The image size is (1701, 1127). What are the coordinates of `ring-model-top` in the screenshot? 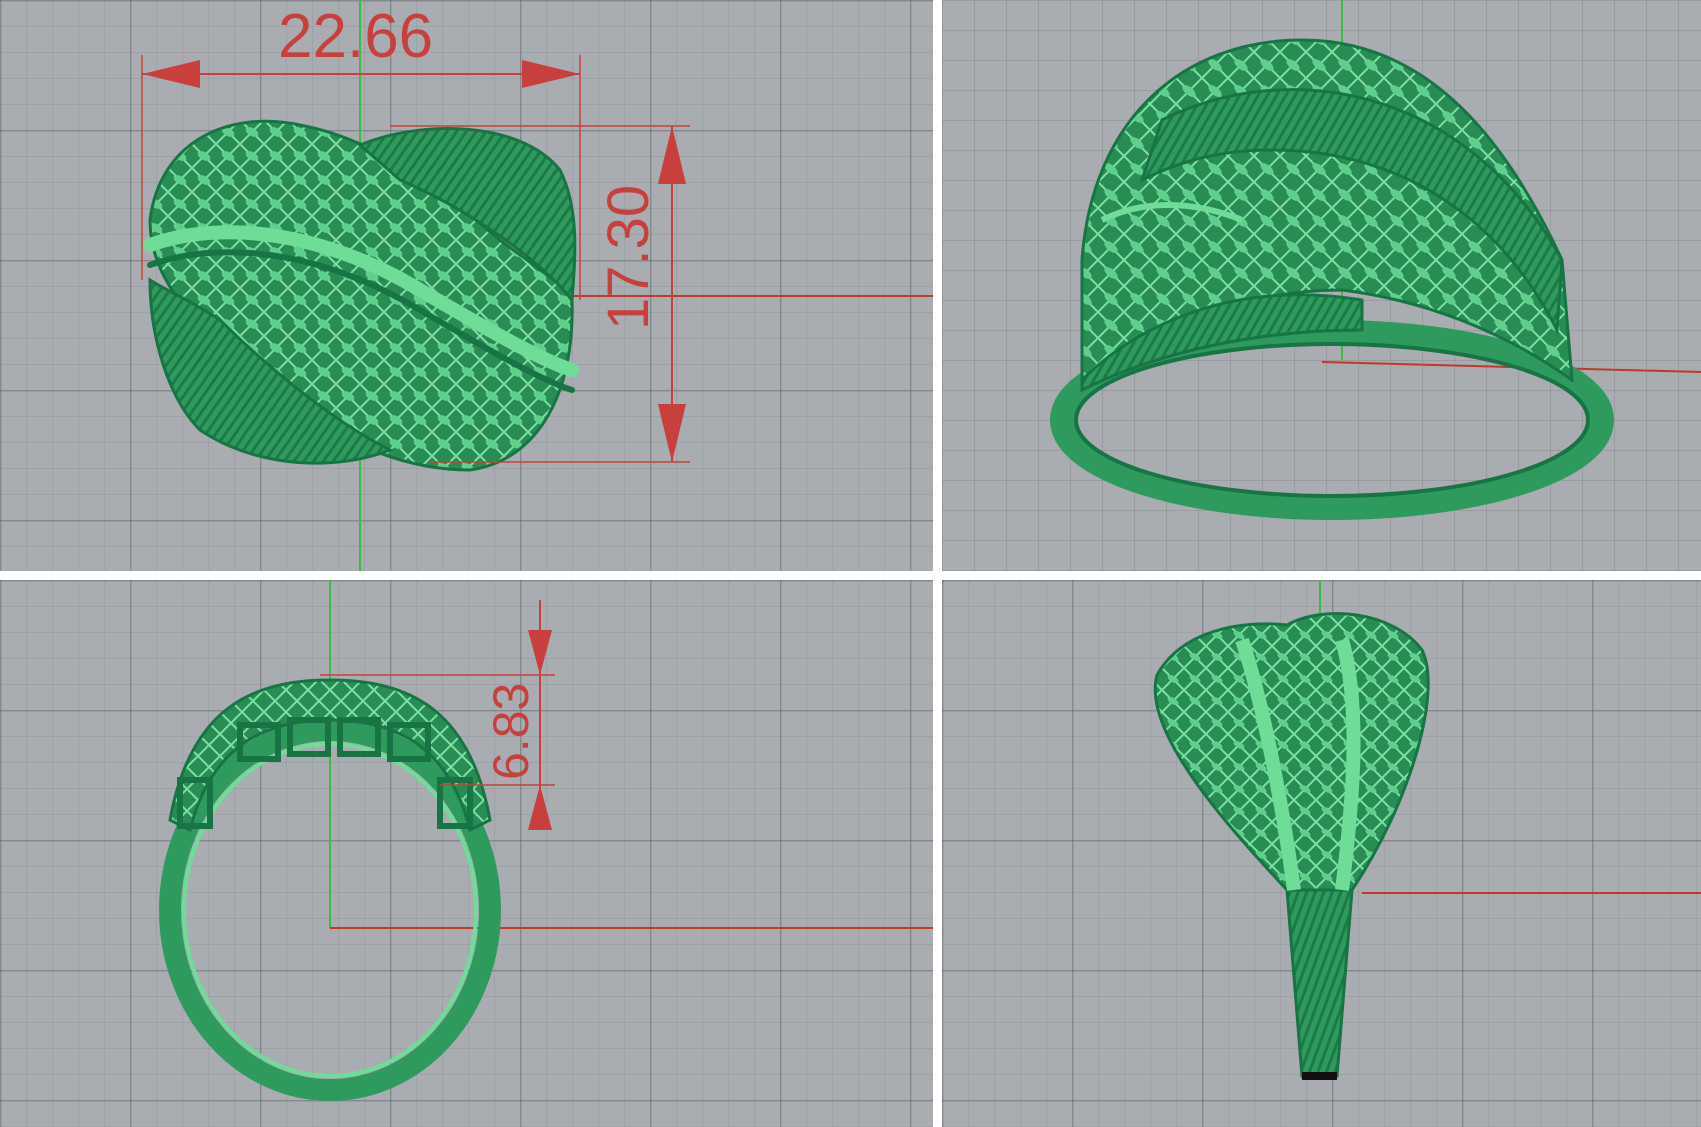 It's located at (361, 295).